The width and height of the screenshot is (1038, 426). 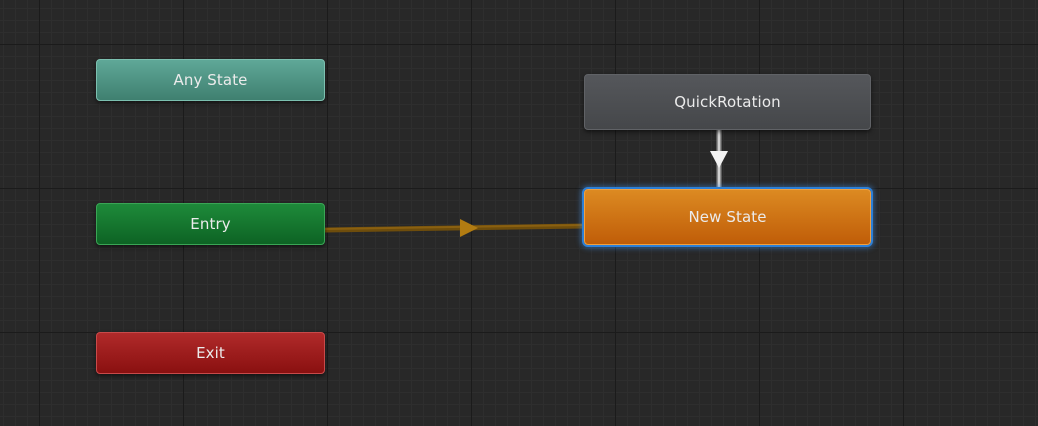 I want to click on exit-label: Exit, so click(x=210, y=353).